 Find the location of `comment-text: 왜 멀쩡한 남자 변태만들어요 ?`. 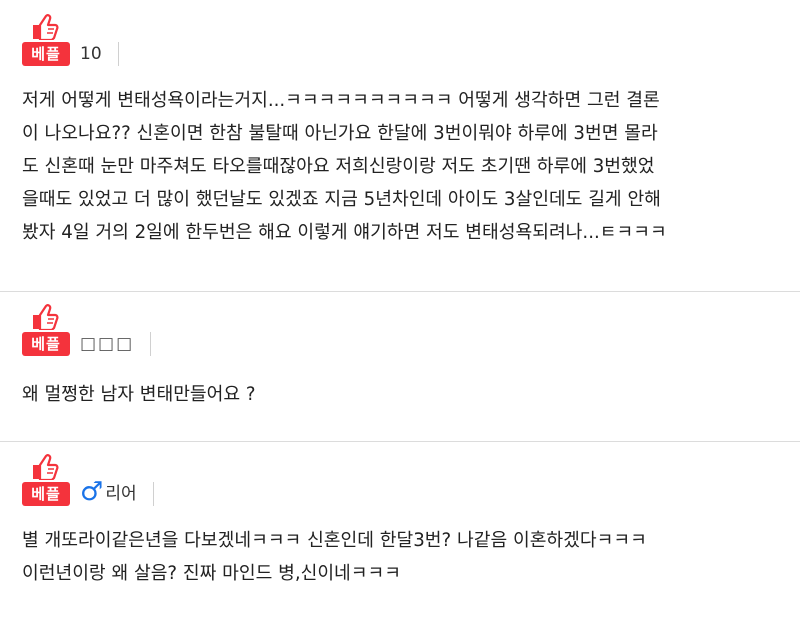

comment-text: 왜 멀쩡한 남자 변태만들어요 ? is located at coordinates (139, 394).